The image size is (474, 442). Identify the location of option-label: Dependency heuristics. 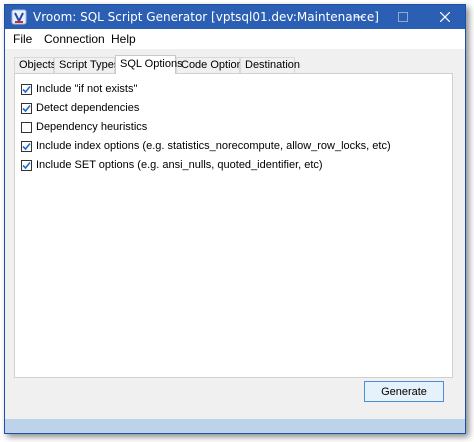
(92, 127).